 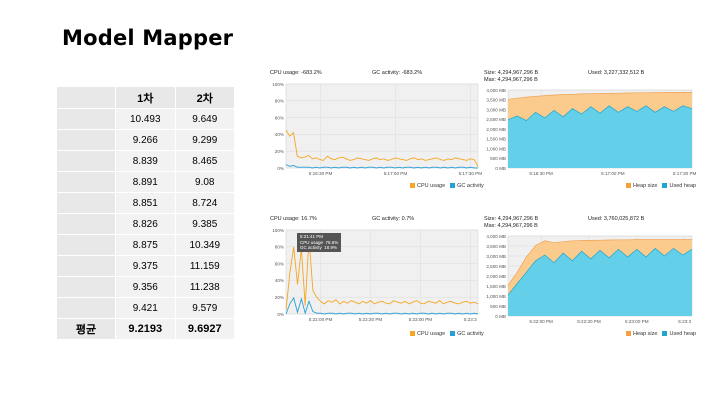 I want to click on heap-legend-2: Heap size Used heap, so click(x=661, y=334).